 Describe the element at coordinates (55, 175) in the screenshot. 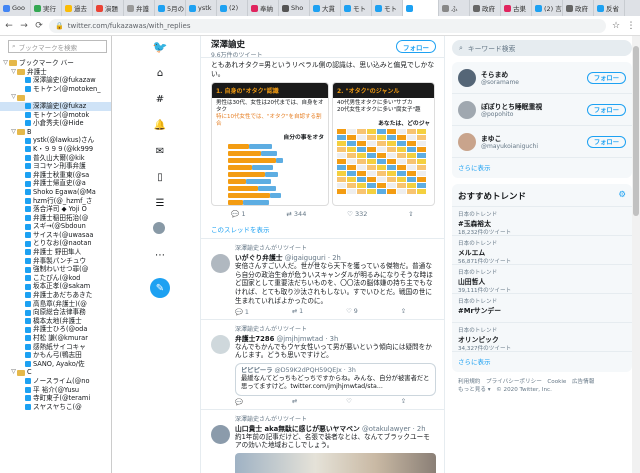

I see `bookmark-item: 弁護士秋重東(@sa` at that location.